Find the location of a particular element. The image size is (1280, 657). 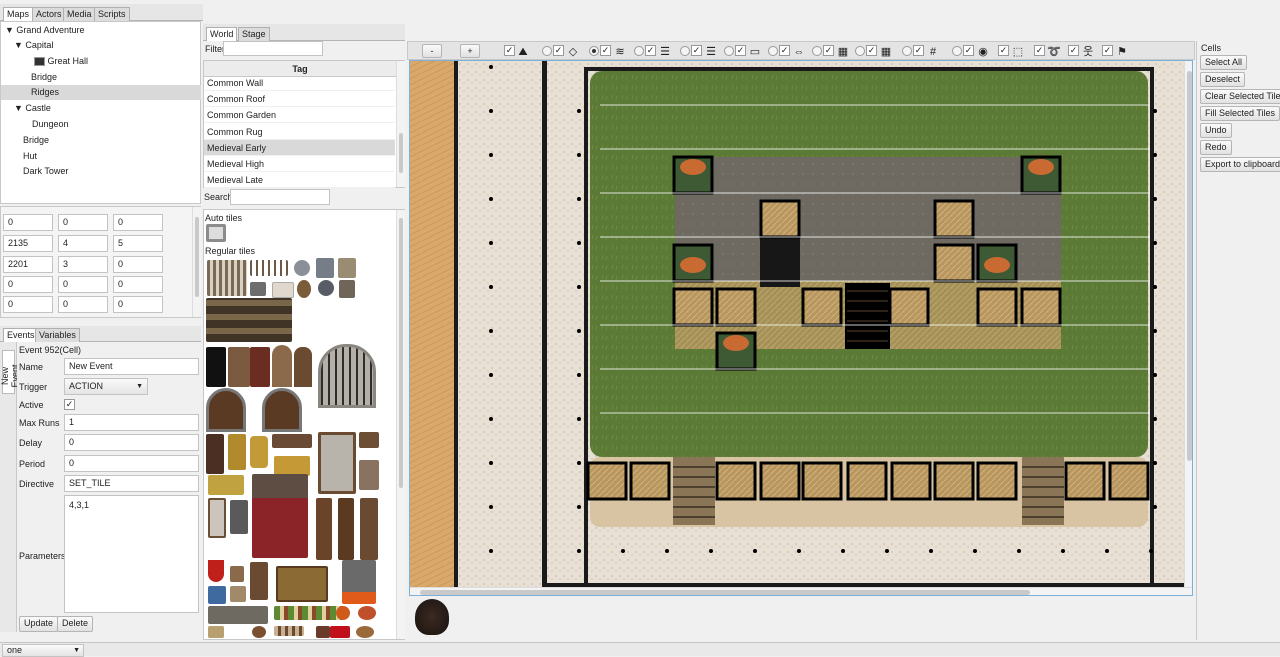

status-dropdown: one ▼ is located at coordinates (43, 650).